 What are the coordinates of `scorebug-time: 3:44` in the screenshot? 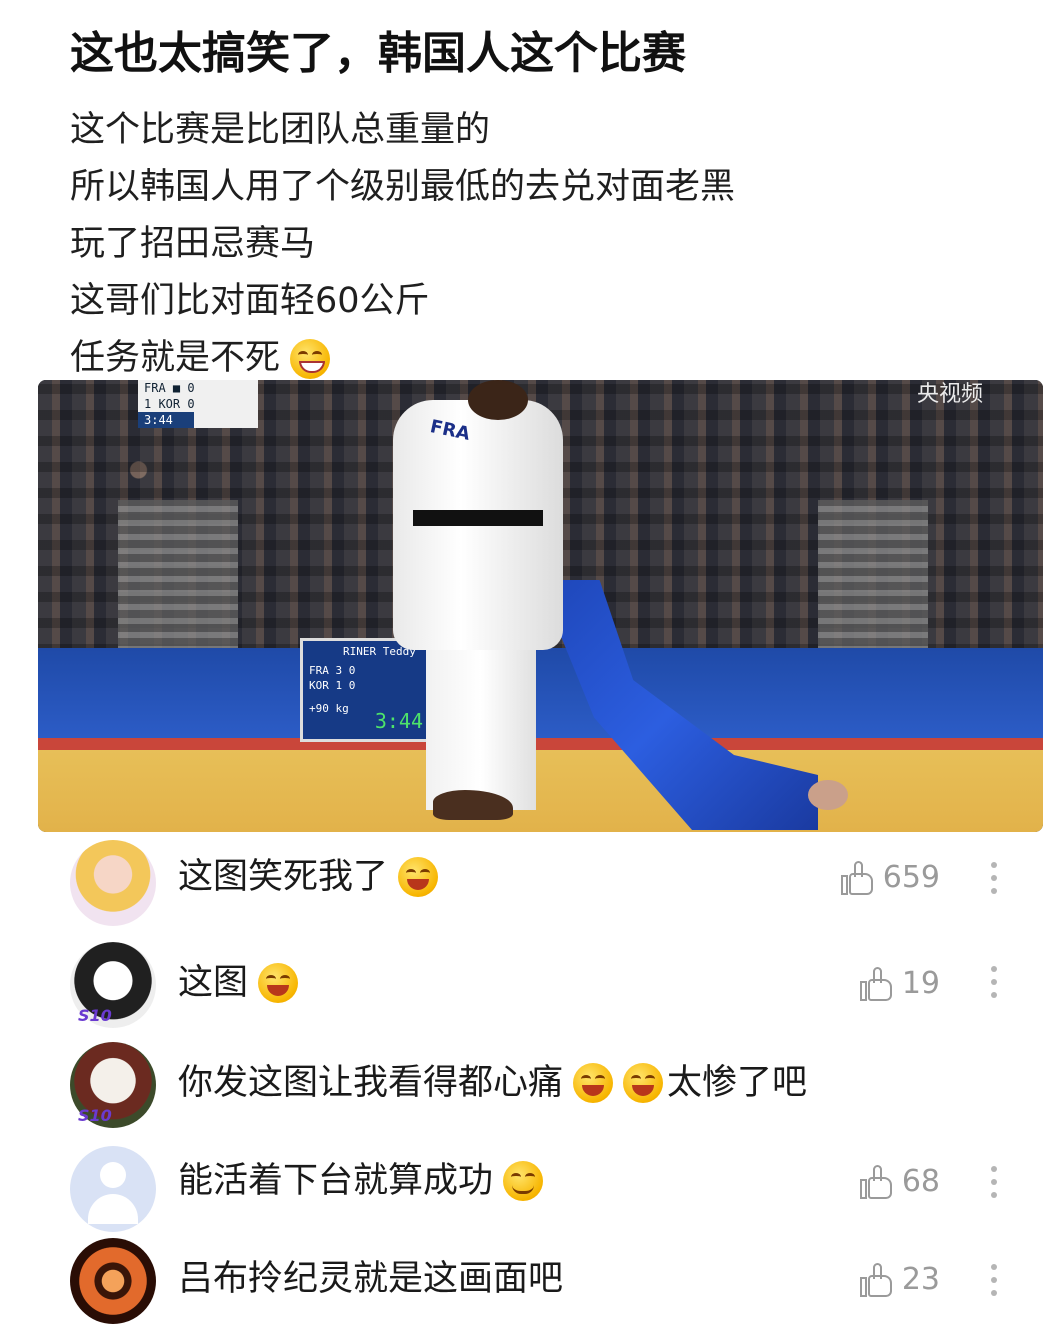 It's located at (166, 420).